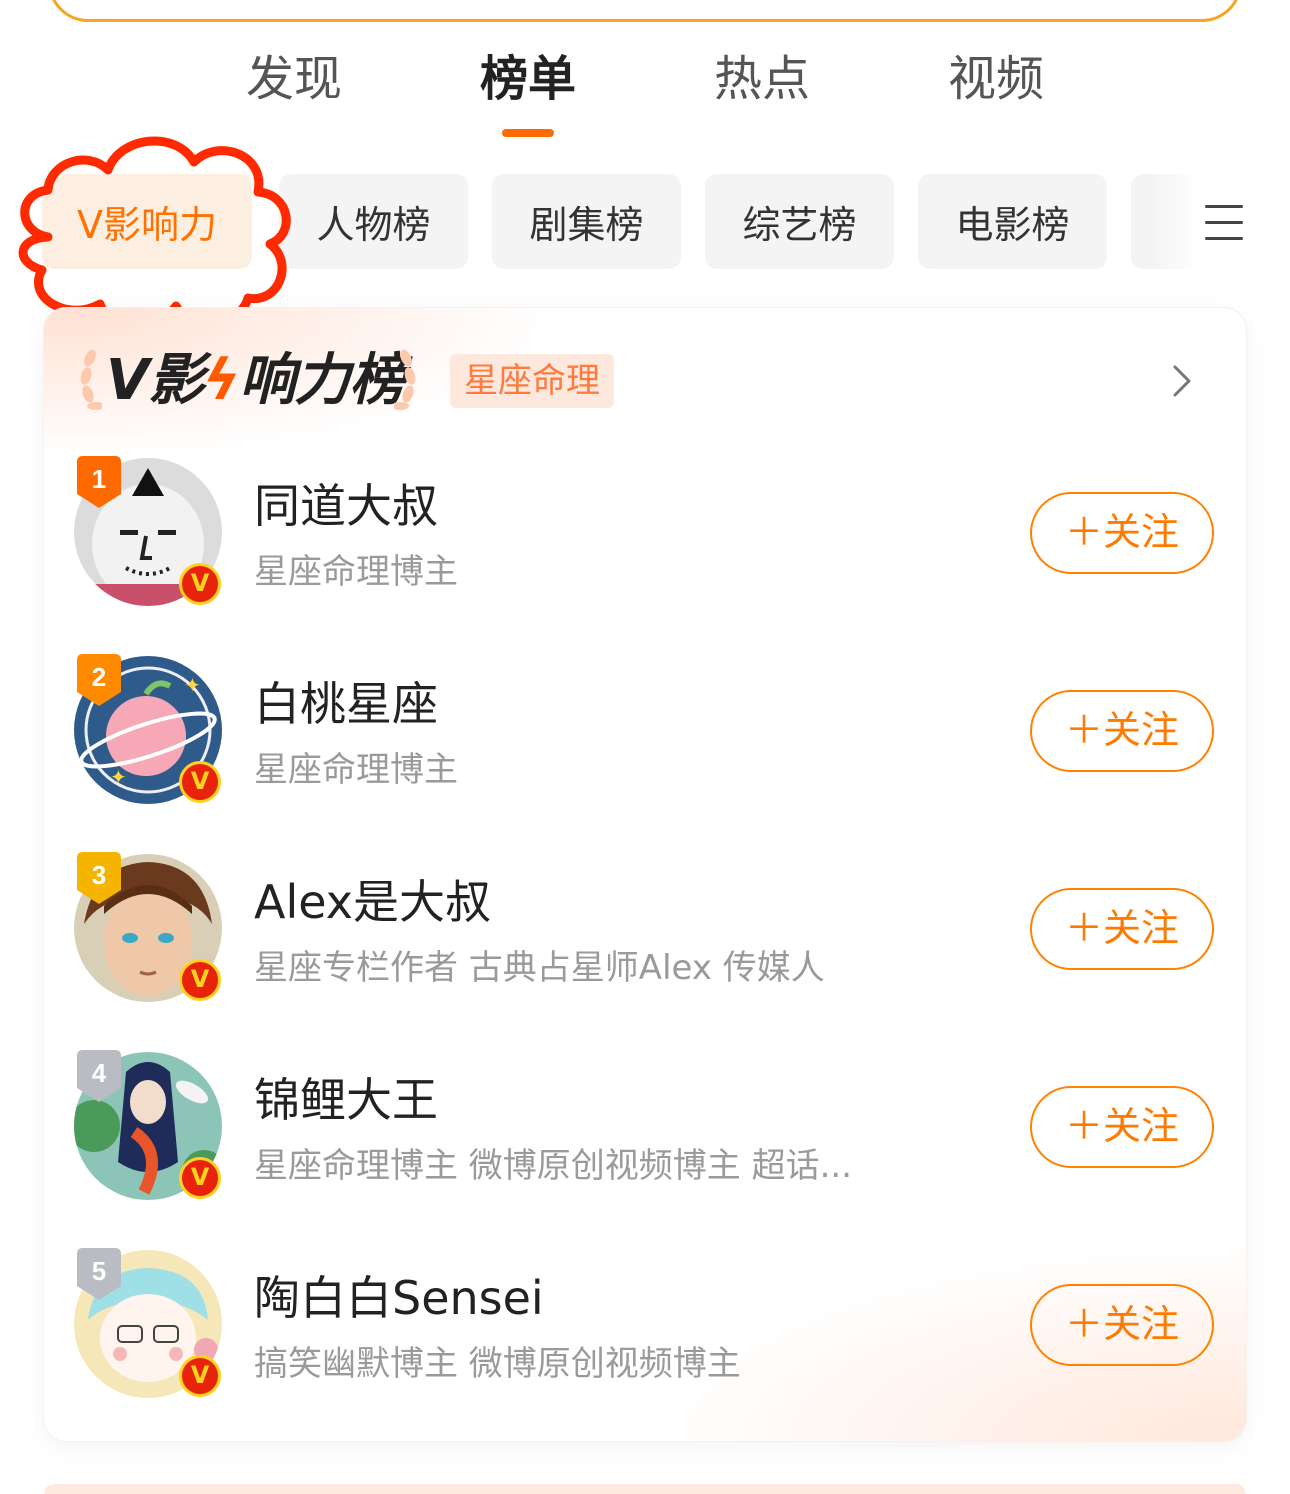  I want to click on rank-badge-gold-icon: 2, so click(99, 680).